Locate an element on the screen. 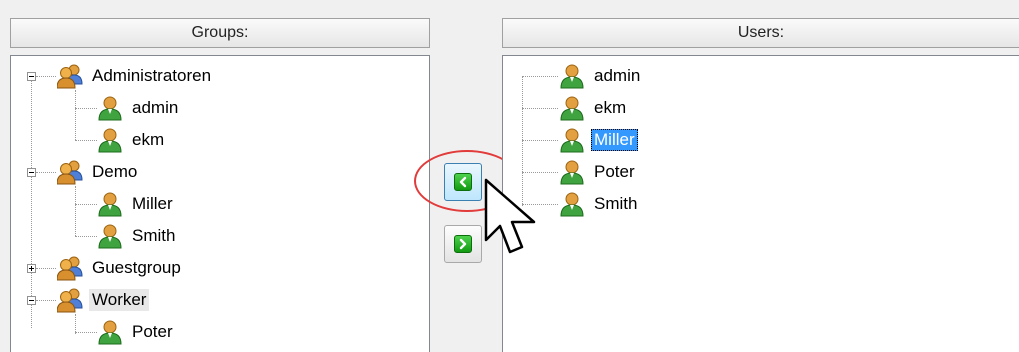  user-node-smith: Smith is located at coordinates (137, 236).